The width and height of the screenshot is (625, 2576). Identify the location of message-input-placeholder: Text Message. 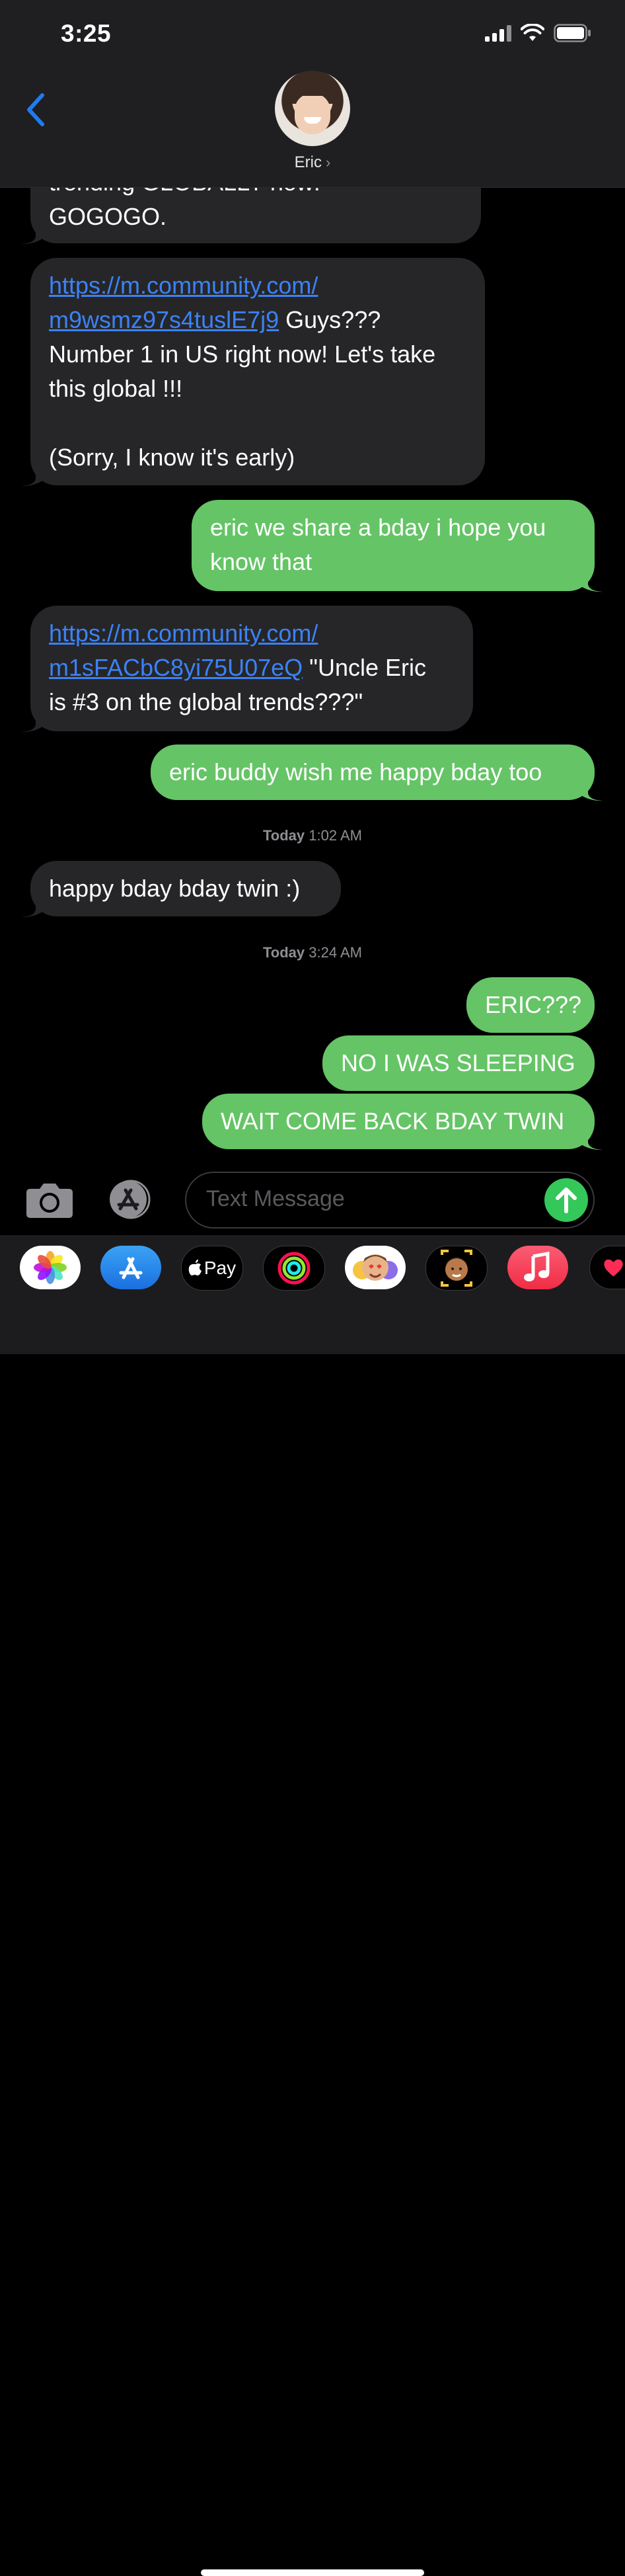
(275, 1198).